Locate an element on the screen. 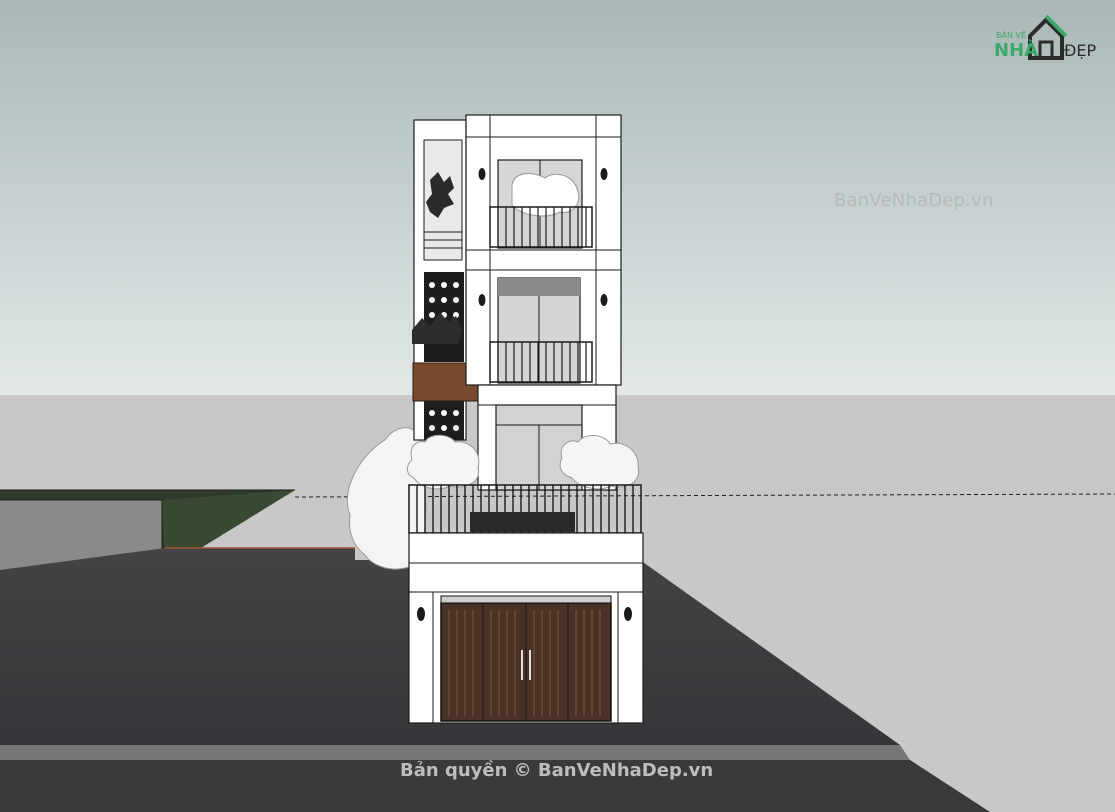 The image size is (1115, 812). garage-door is located at coordinates (526, 658).